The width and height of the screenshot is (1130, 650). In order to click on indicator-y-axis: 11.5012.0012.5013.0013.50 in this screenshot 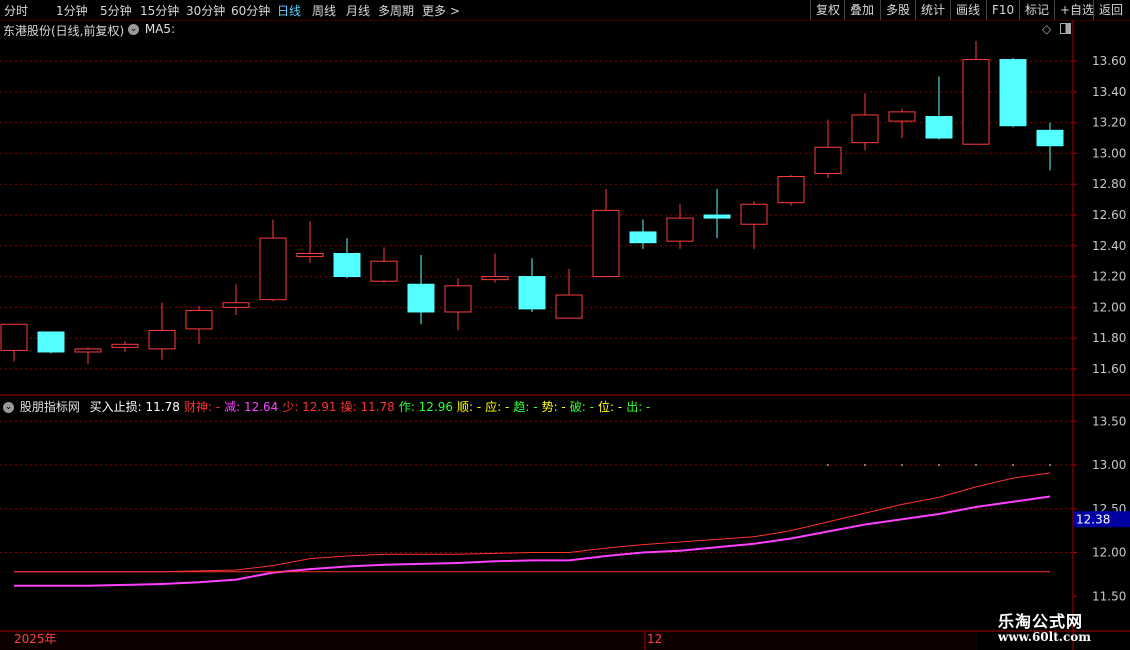, I will do `click(1099, 508)`.